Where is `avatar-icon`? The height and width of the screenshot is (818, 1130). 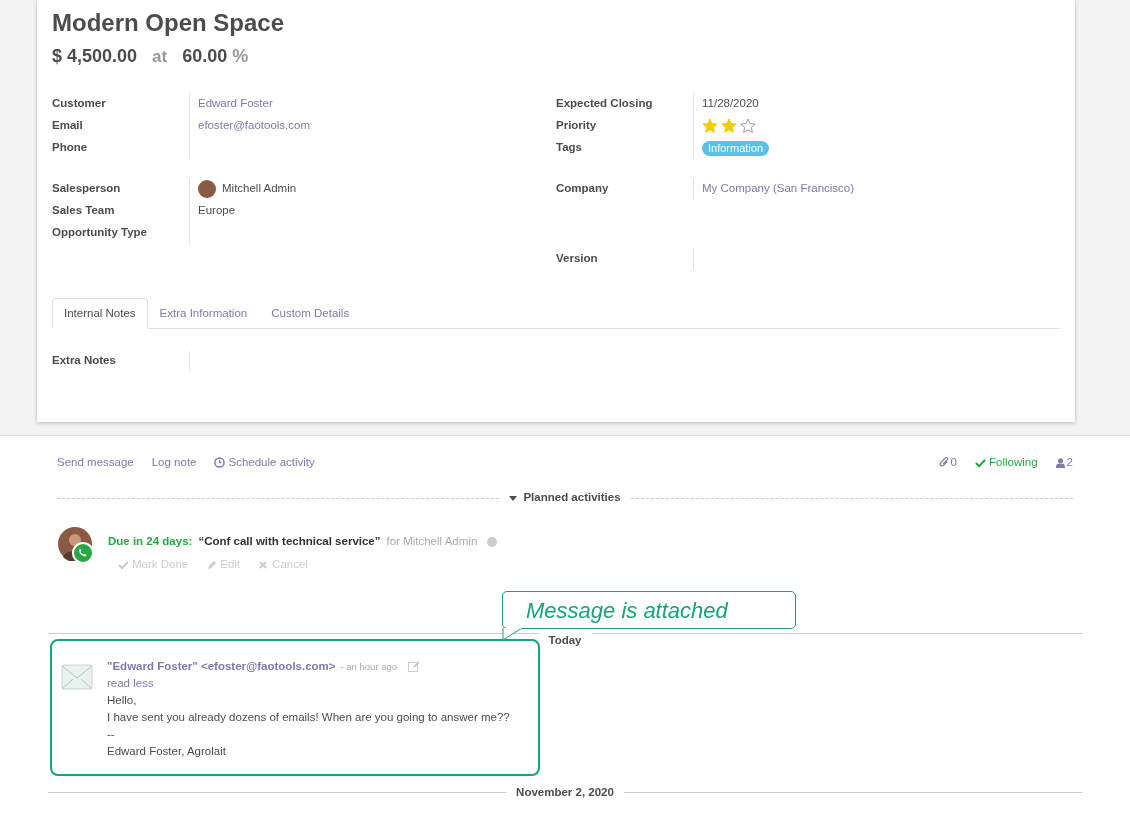
avatar-icon is located at coordinates (207, 189).